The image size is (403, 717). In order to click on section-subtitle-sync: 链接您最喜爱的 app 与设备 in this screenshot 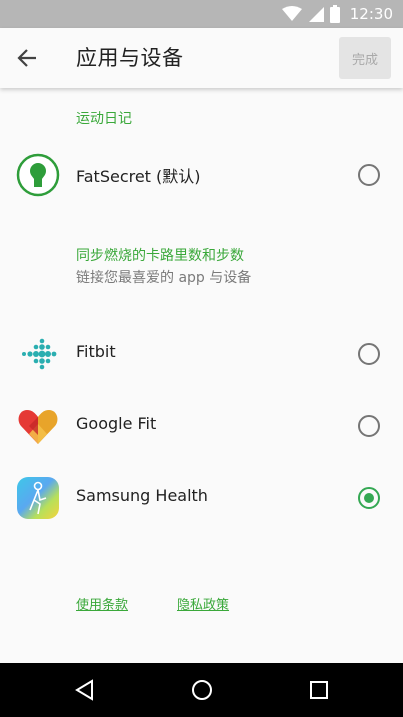, I will do `click(164, 278)`.